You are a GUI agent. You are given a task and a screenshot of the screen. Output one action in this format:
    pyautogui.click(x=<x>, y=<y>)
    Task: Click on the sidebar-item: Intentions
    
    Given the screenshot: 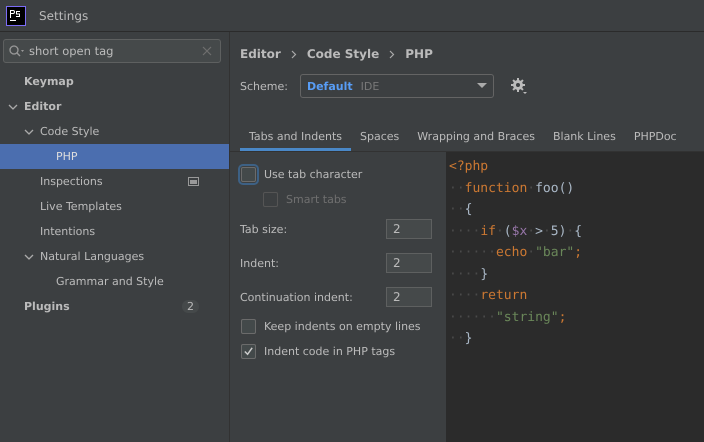 What is the action you would take?
    pyautogui.click(x=114, y=231)
    